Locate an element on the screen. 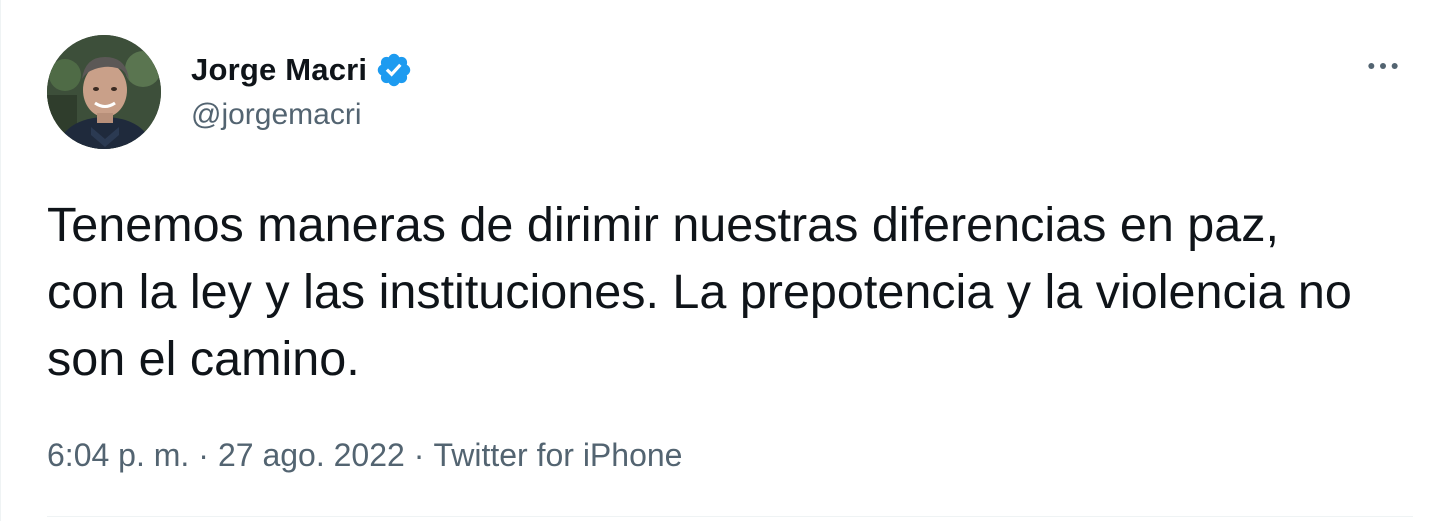  more-options-button is located at coordinates (1383, 66).